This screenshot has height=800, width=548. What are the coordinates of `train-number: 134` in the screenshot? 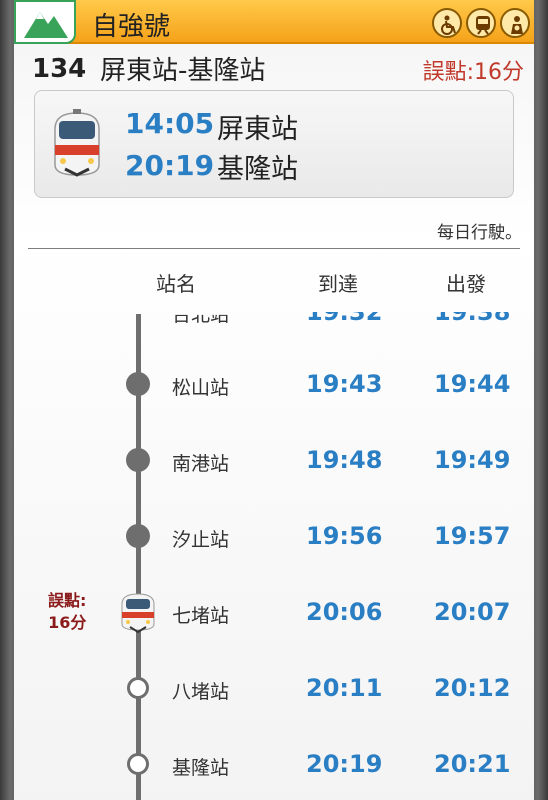 It's located at (59, 69).